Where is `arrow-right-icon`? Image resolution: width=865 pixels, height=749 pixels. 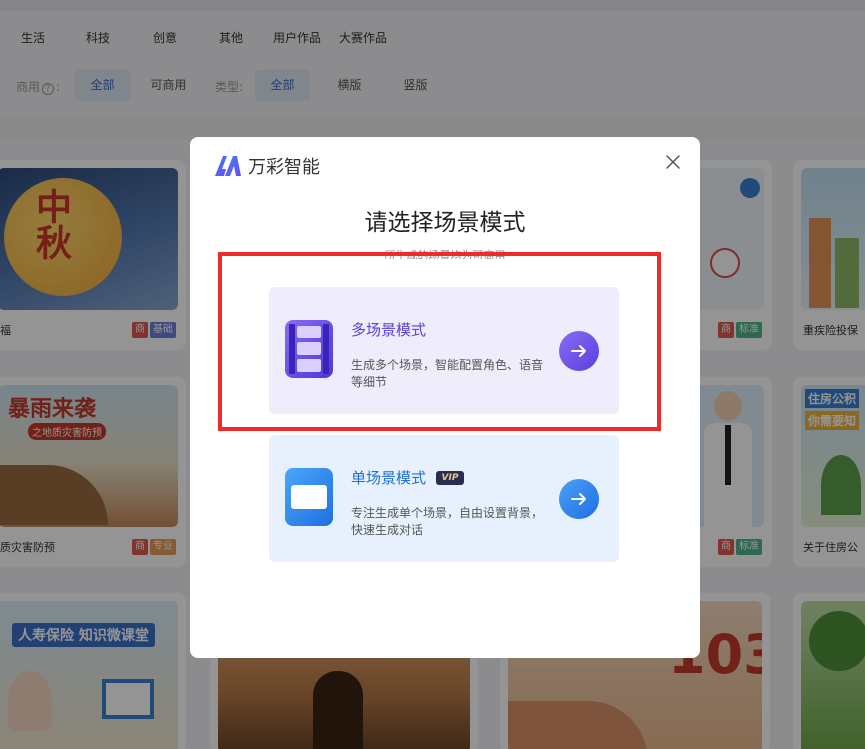
arrow-right-icon is located at coordinates (578, 499).